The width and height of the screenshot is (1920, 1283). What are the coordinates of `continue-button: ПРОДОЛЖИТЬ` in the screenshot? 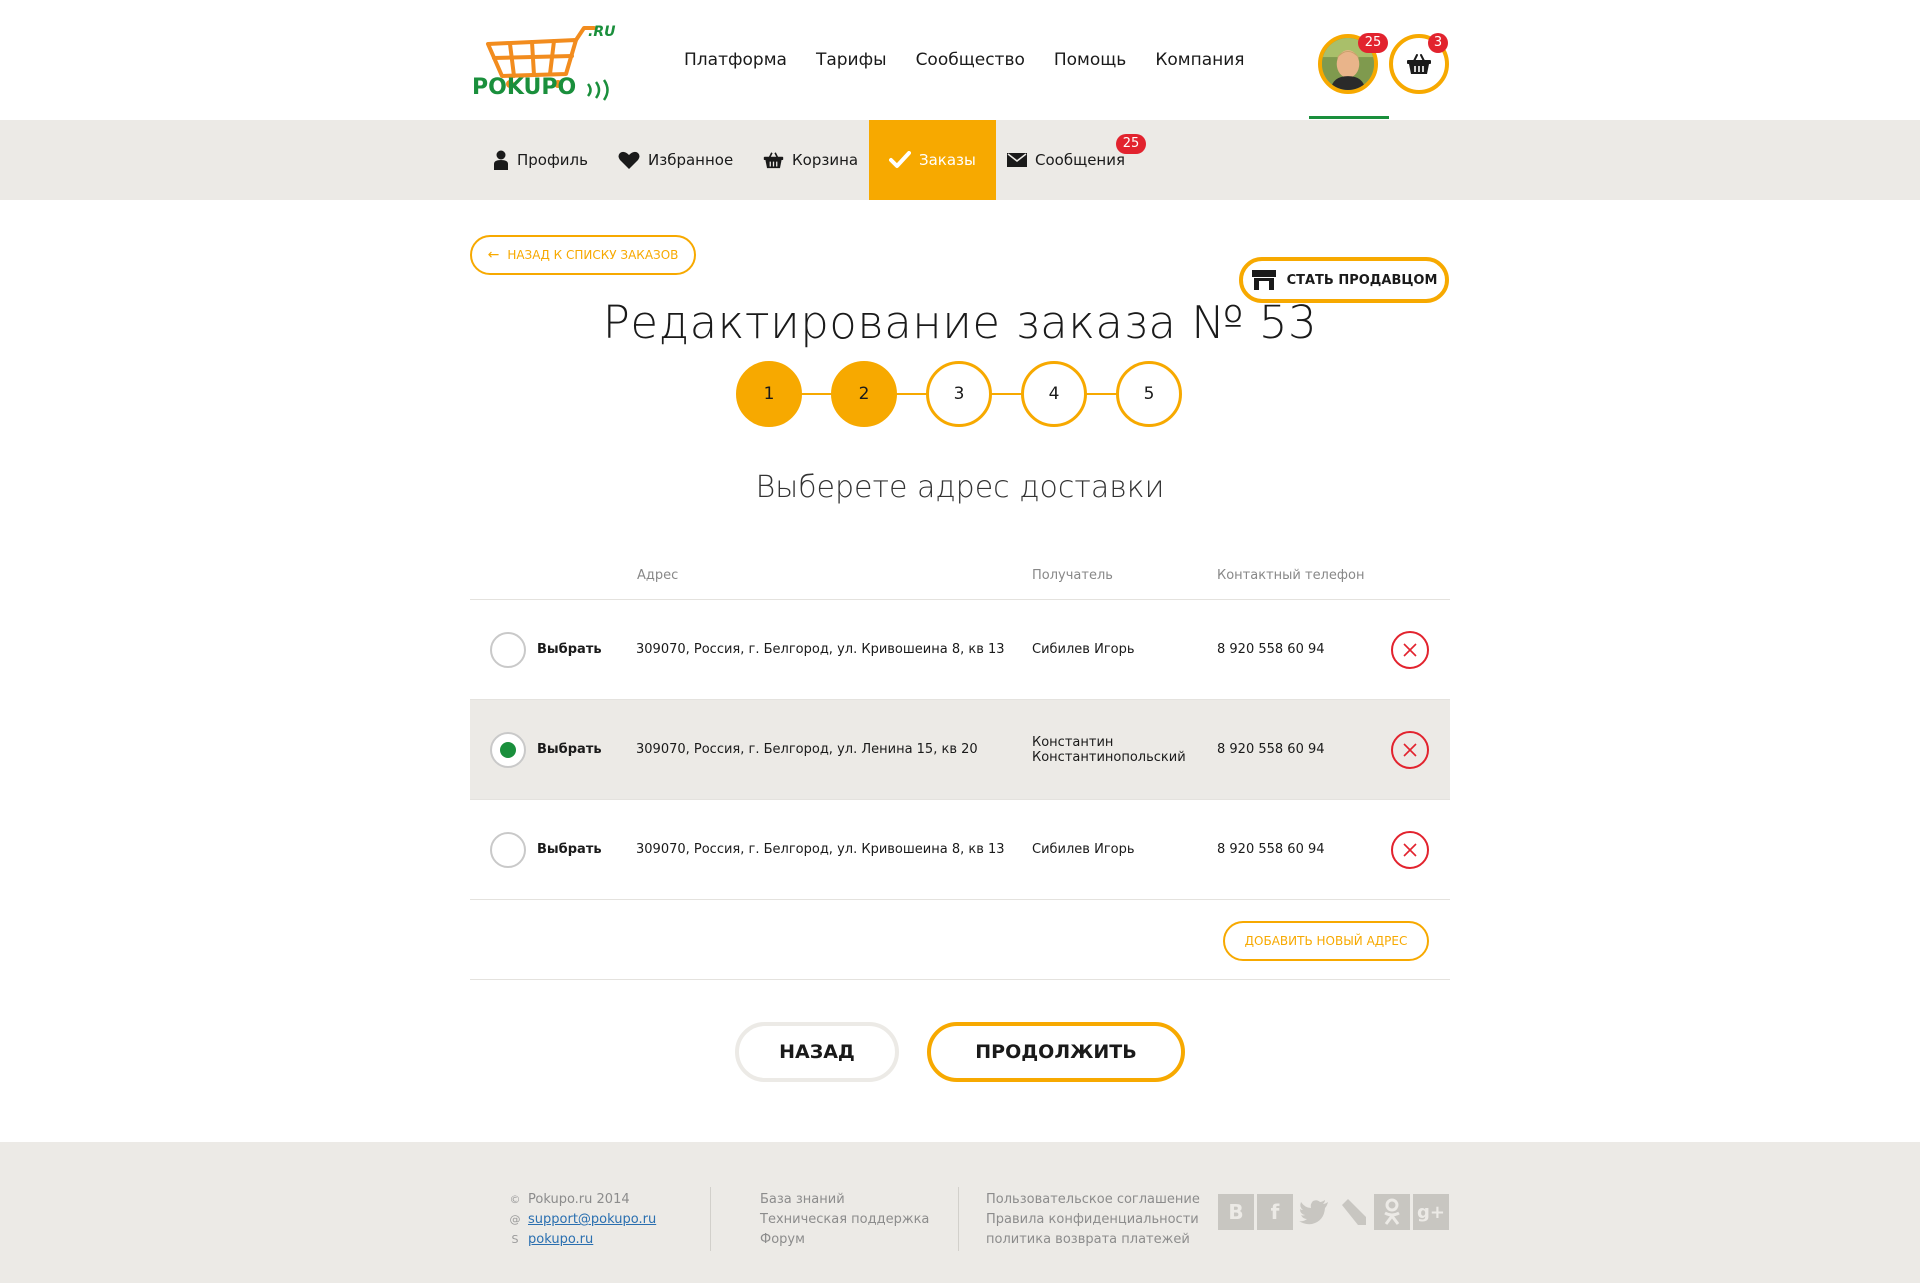 It's located at (1056, 1052).